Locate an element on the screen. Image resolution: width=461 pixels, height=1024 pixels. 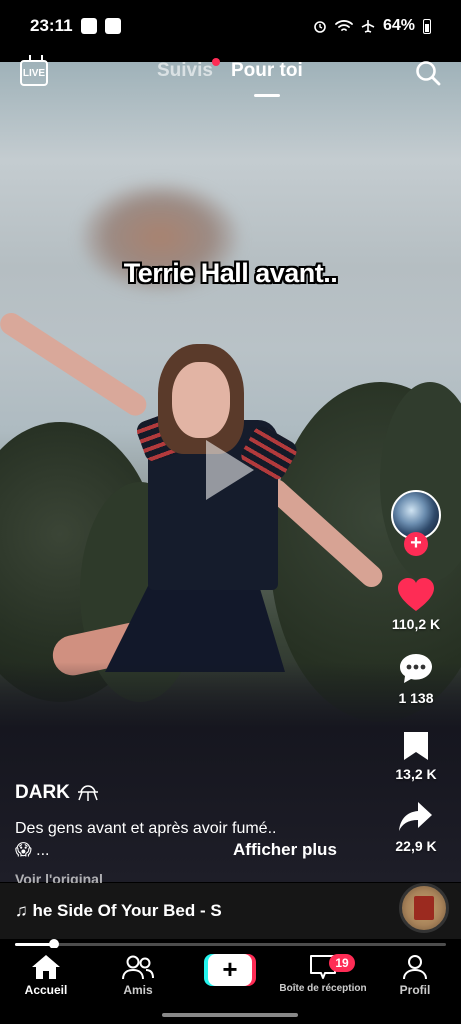
nav-home: Accueil is located at coordinates (46, 975).